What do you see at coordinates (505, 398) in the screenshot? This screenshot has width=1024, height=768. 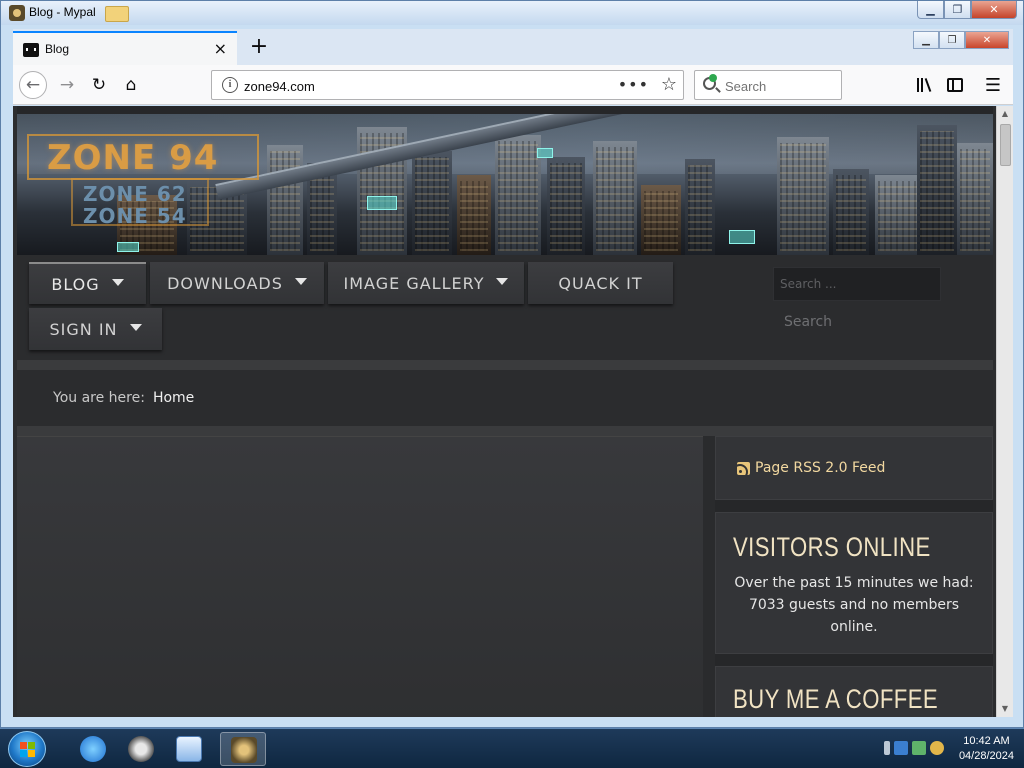 I see `breadcrumb: You are here: Home` at bounding box center [505, 398].